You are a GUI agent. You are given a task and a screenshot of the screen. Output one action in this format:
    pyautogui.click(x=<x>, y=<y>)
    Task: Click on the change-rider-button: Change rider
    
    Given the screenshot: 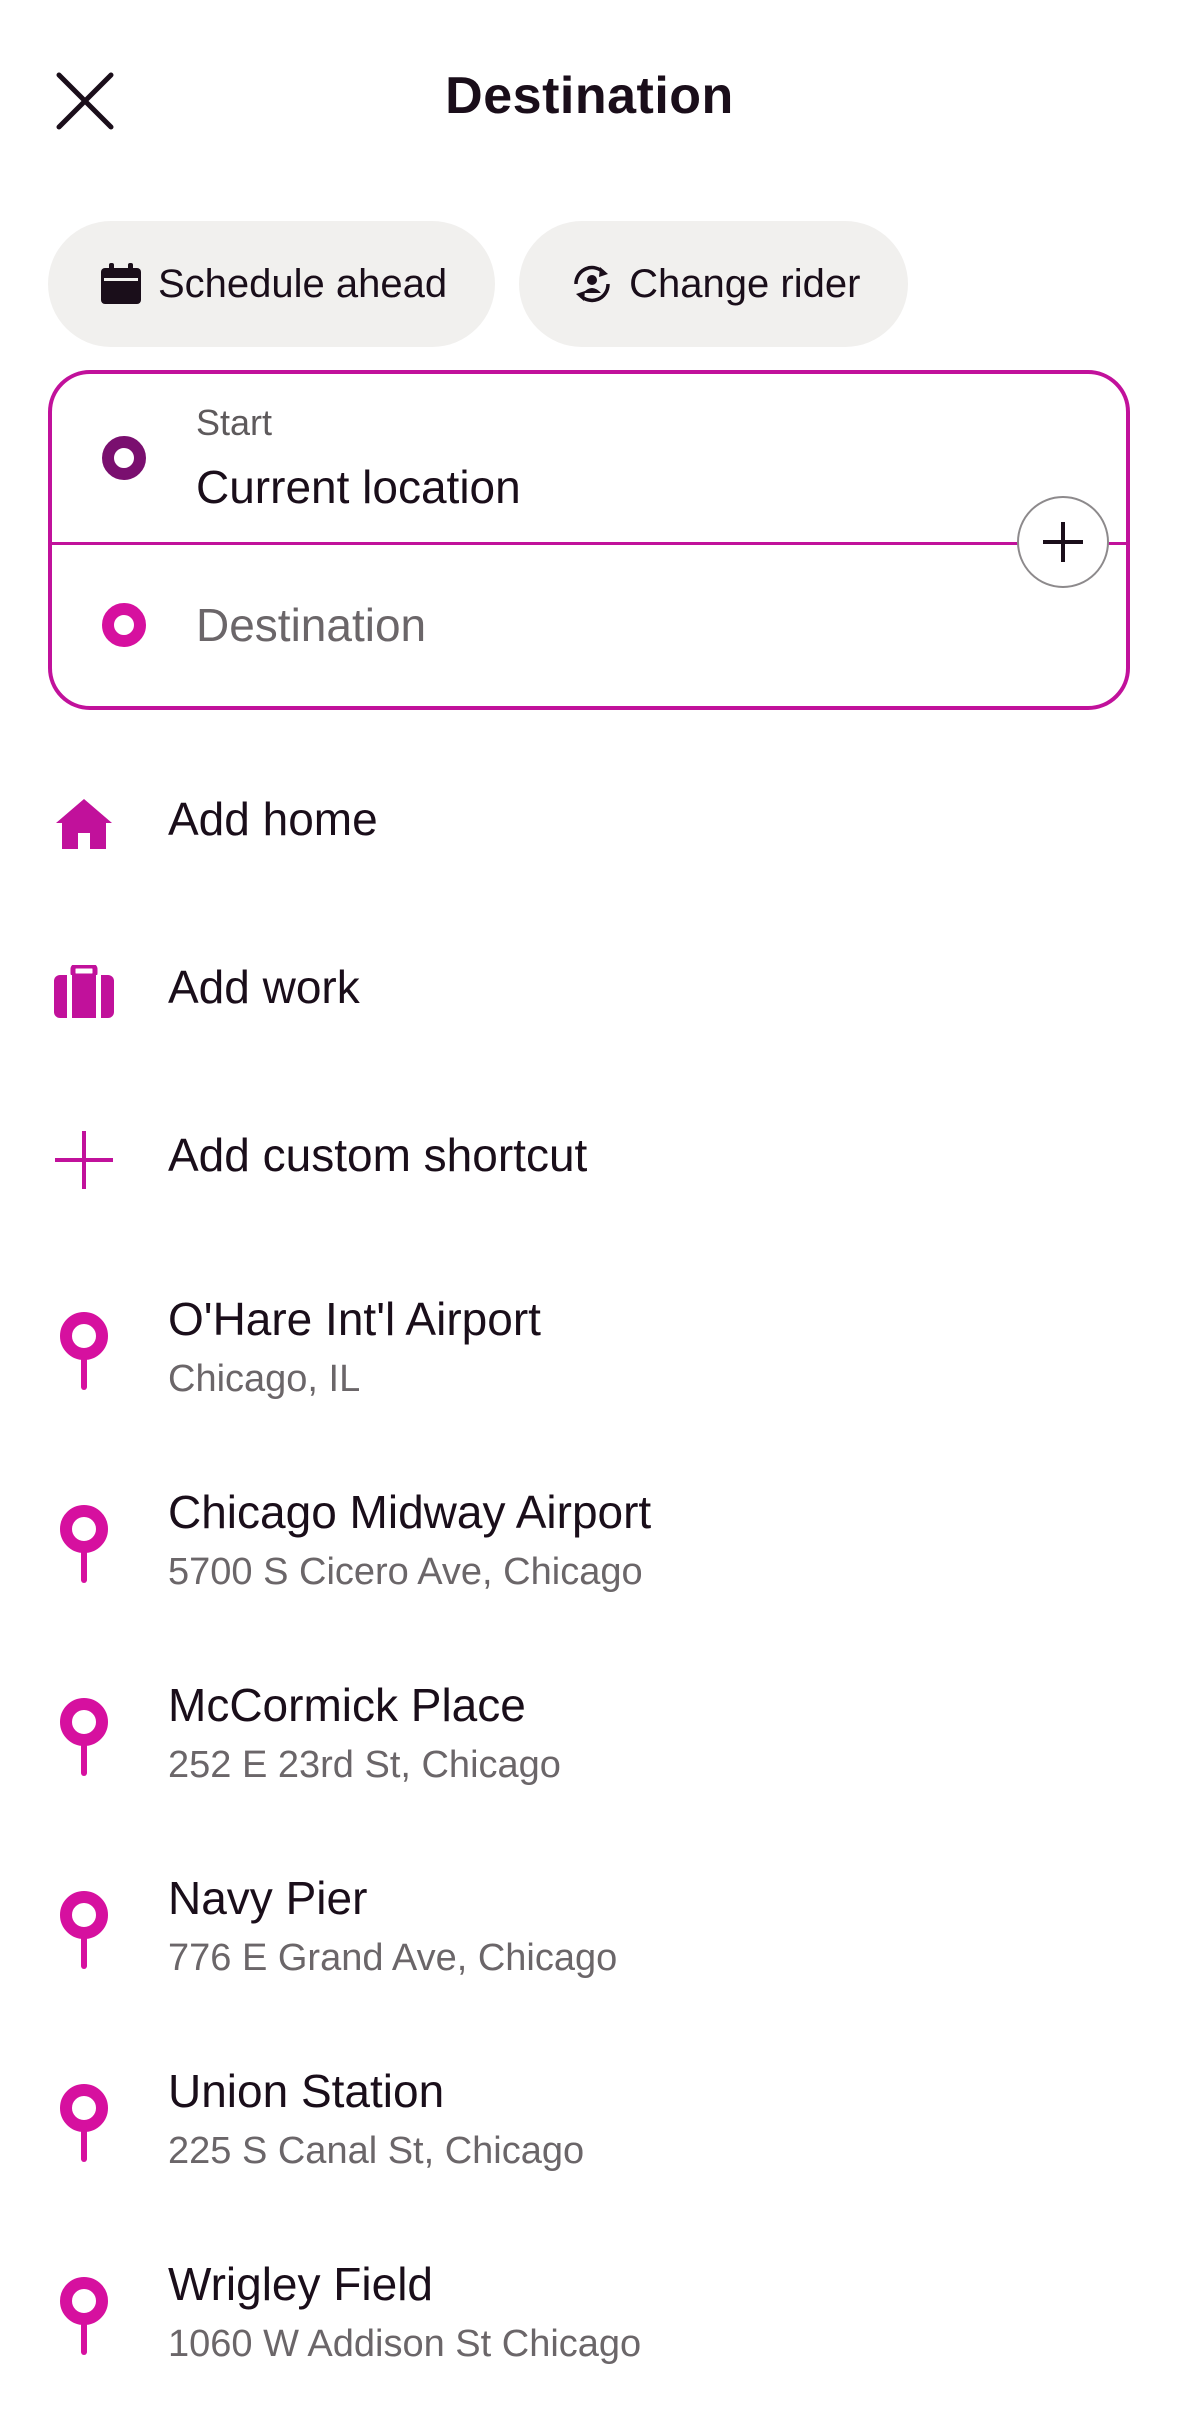 What is the action you would take?
    pyautogui.click(x=714, y=284)
    